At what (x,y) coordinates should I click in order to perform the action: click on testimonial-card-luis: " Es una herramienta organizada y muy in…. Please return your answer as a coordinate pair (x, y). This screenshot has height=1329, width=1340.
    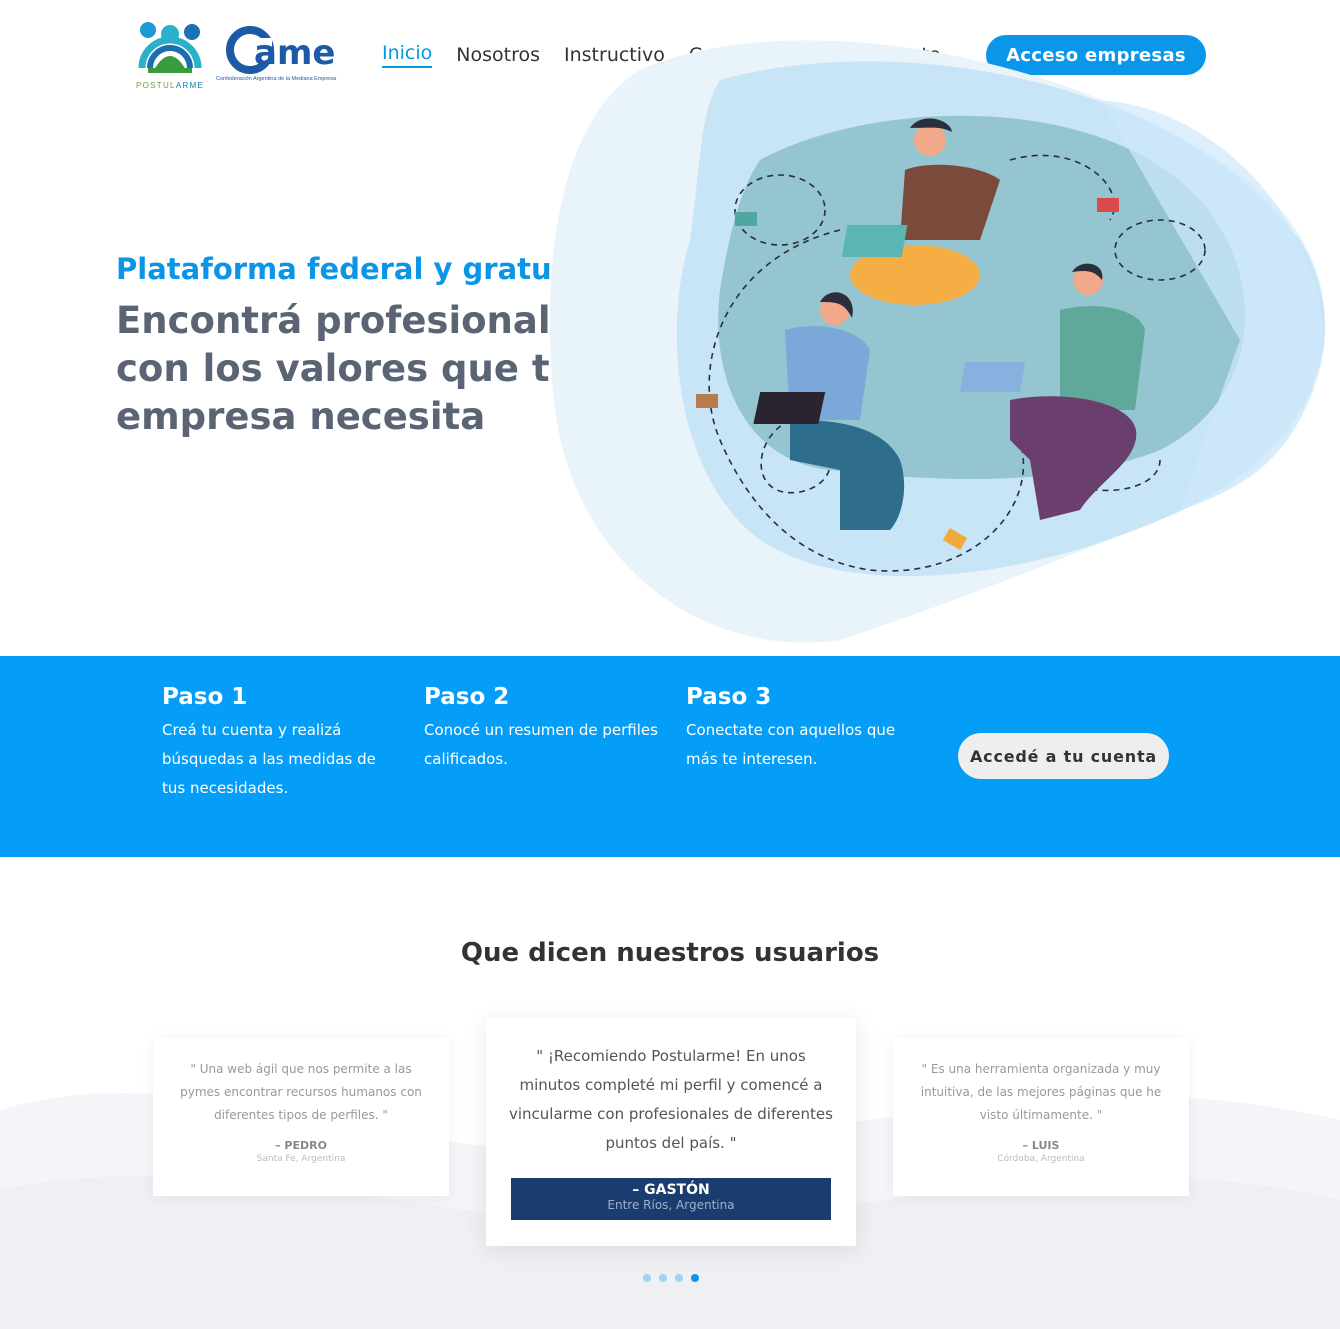
    Looking at the image, I should click on (1041, 1117).